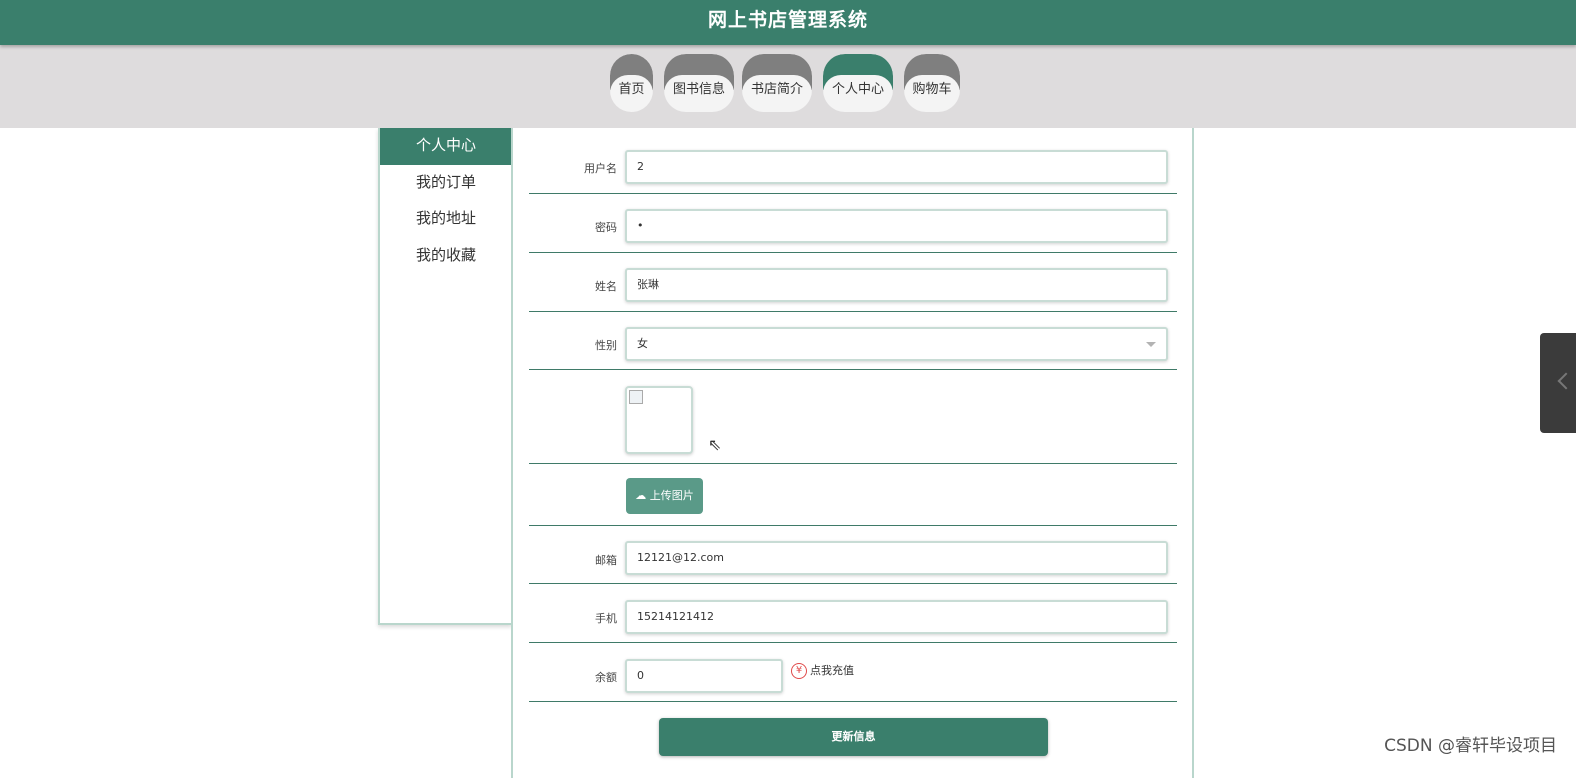  What do you see at coordinates (896, 617) in the screenshot?
I see `phone-input: 15214121412` at bounding box center [896, 617].